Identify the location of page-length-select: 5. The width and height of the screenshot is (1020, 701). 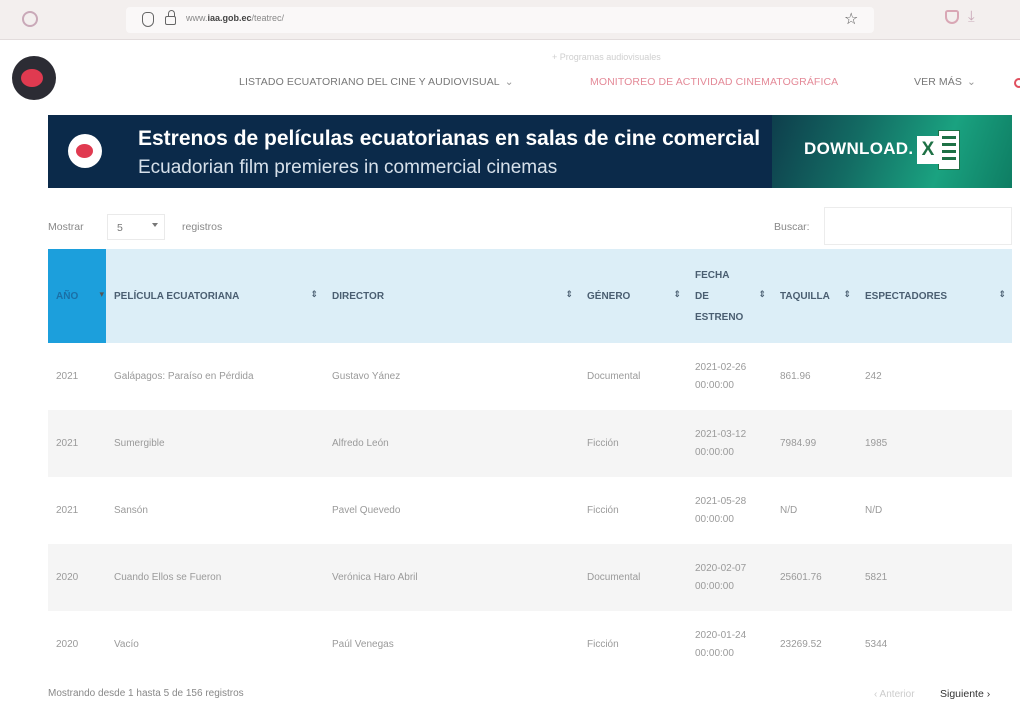
(136, 227).